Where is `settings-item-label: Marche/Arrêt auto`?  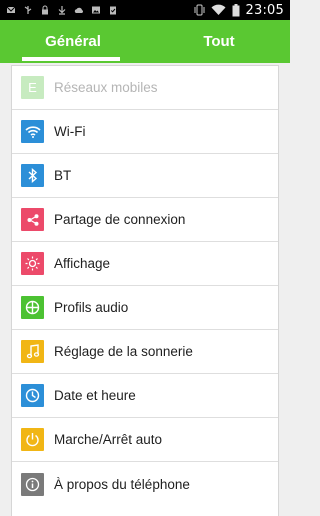
settings-item-label: Marche/Arrêt auto is located at coordinates (108, 439).